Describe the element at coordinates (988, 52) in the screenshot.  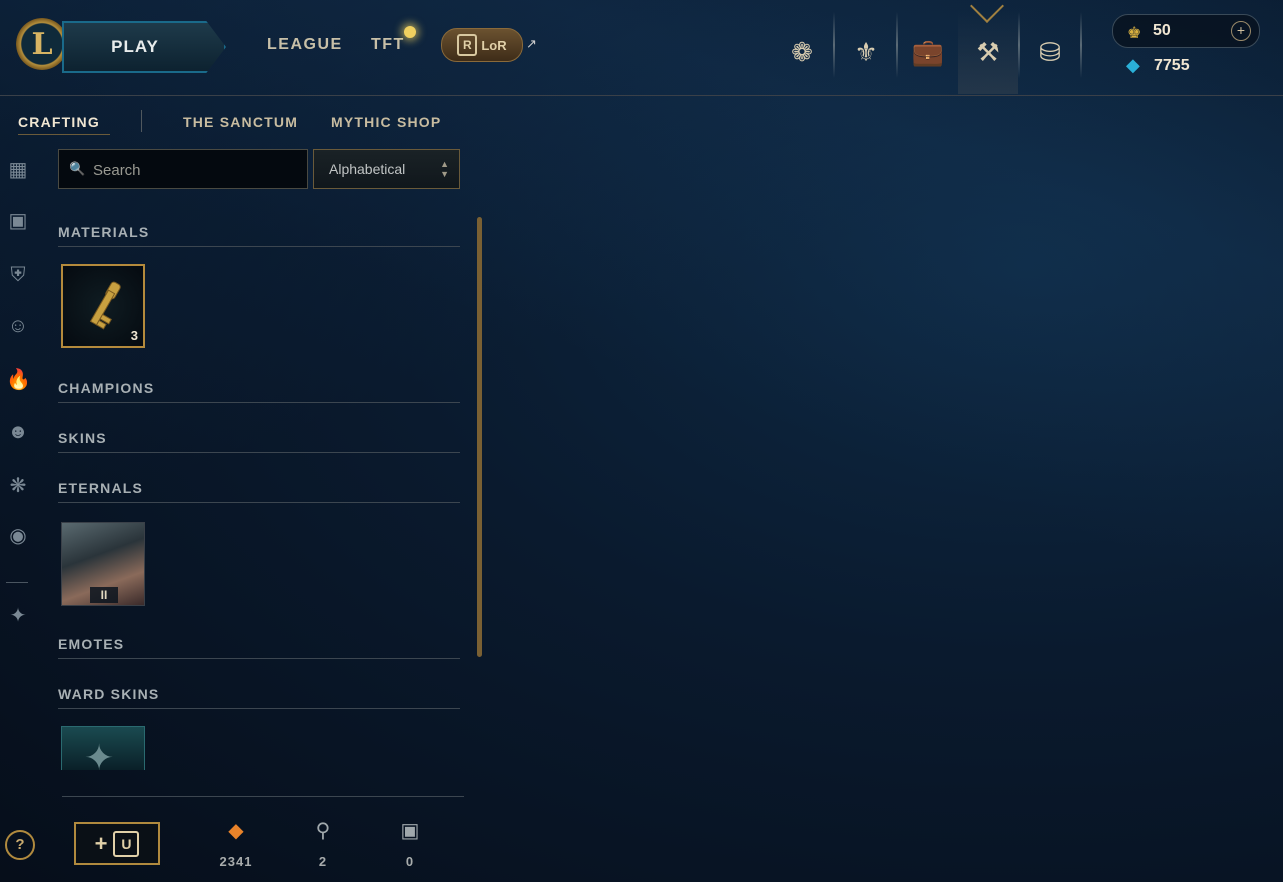
I see `loot-crafting-icon: ⚒` at that location.